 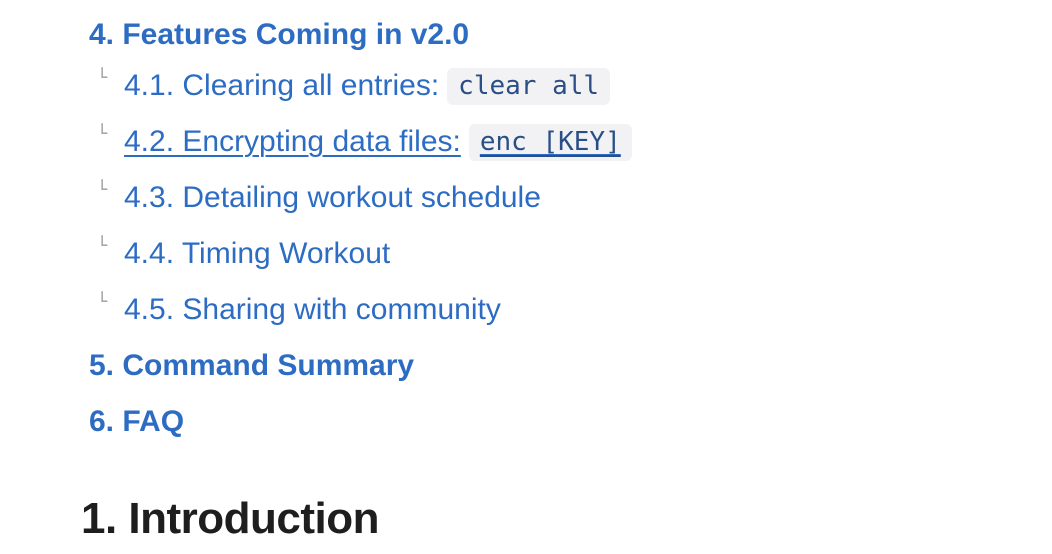 I want to click on inline-code: clear all, so click(x=529, y=86).